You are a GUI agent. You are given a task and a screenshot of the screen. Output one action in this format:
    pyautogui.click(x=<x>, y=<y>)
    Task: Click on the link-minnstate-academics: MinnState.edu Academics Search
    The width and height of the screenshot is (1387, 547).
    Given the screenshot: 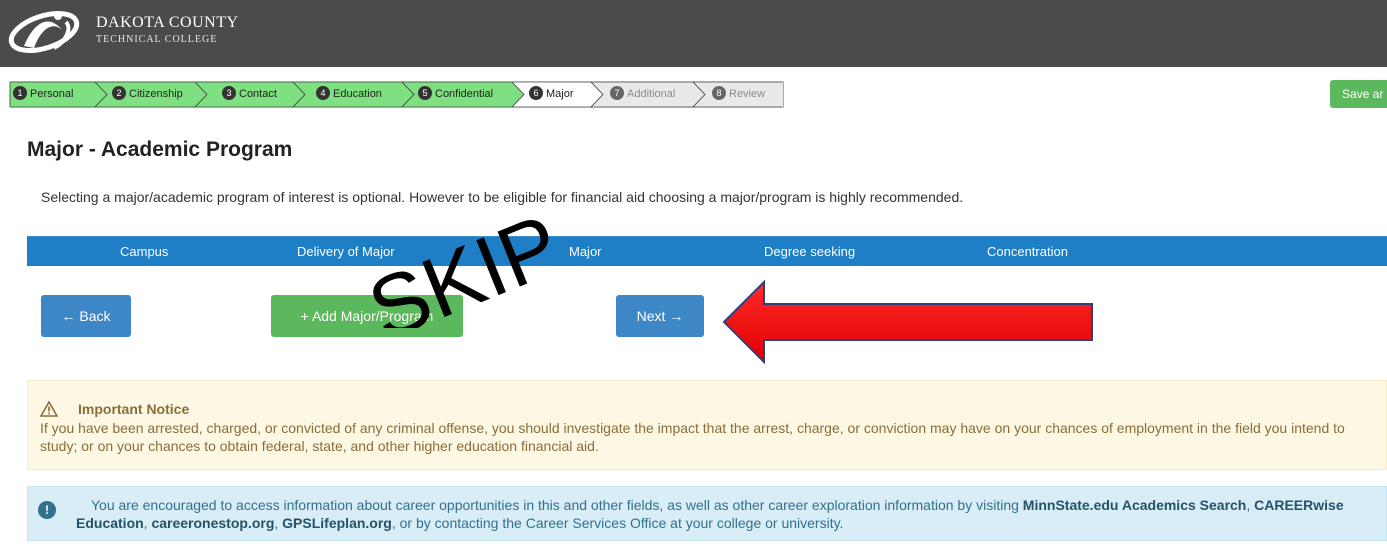 What is the action you would take?
    pyautogui.click(x=1135, y=505)
    